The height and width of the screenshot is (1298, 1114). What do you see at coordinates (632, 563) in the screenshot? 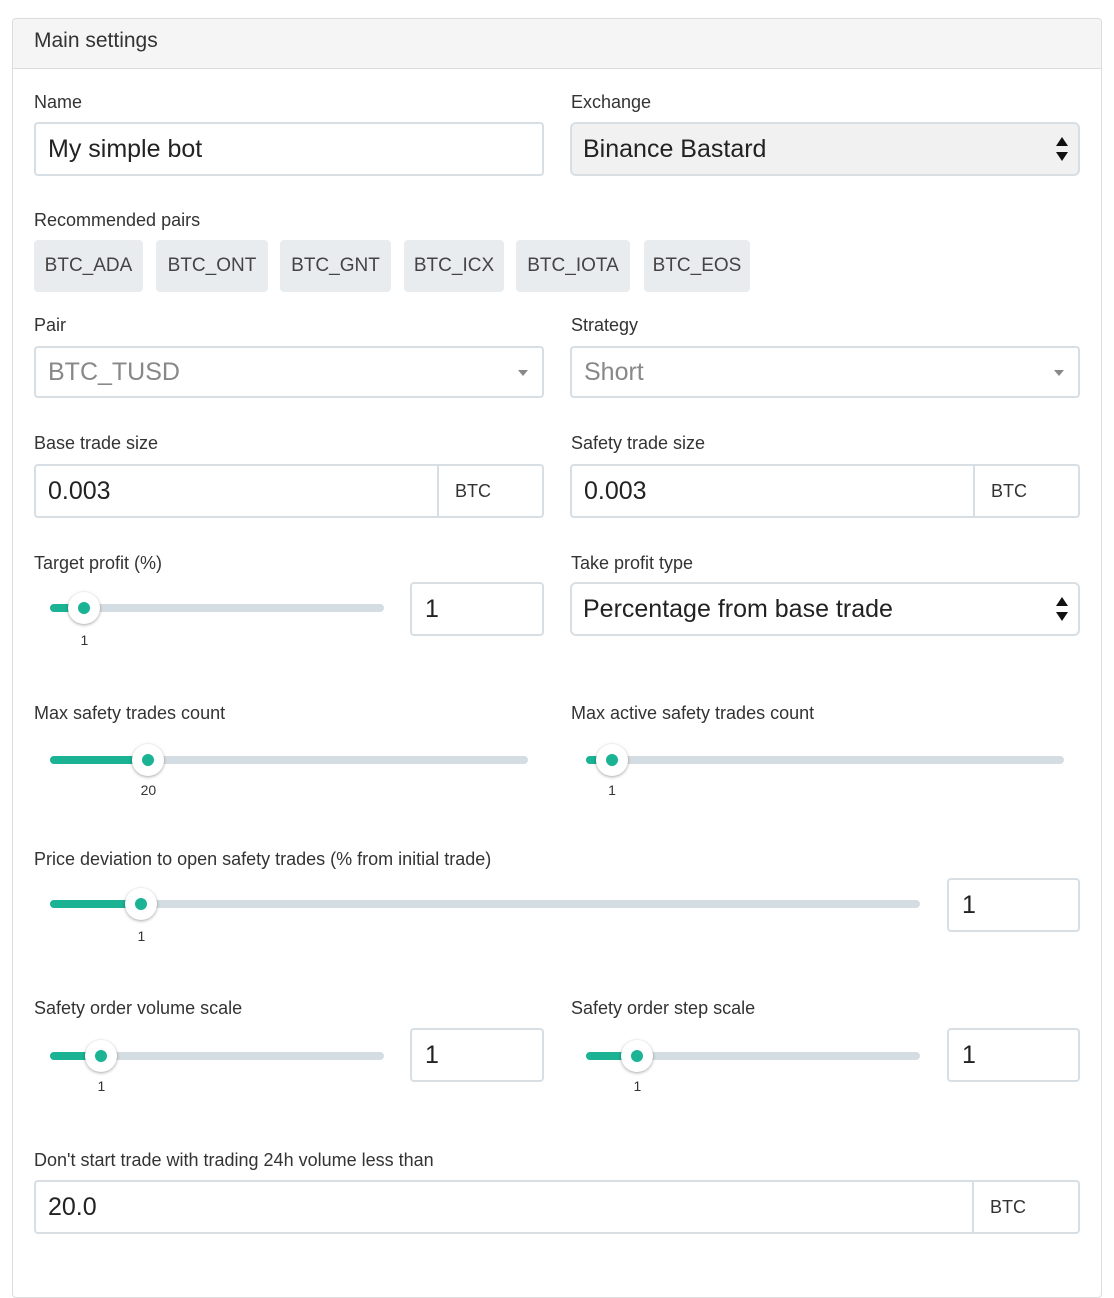
I see `take-profit-type-label: Take profit type` at bounding box center [632, 563].